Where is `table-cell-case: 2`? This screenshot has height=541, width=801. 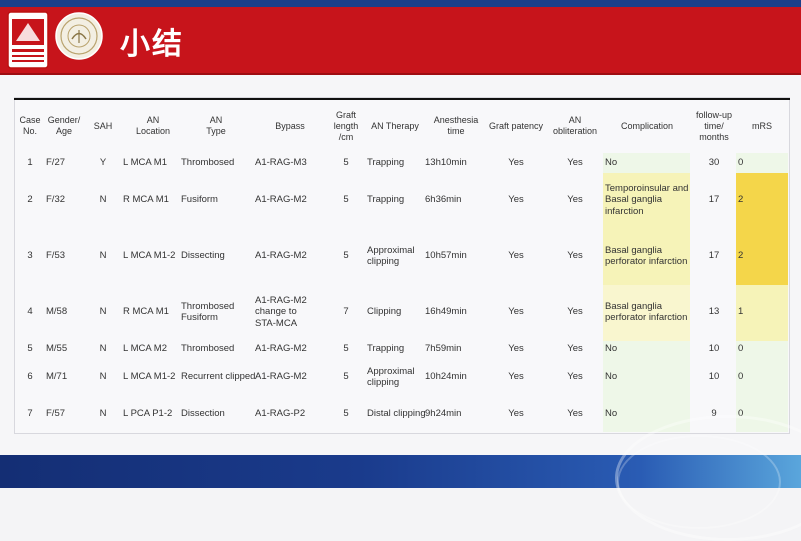 table-cell-case: 2 is located at coordinates (30, 200).